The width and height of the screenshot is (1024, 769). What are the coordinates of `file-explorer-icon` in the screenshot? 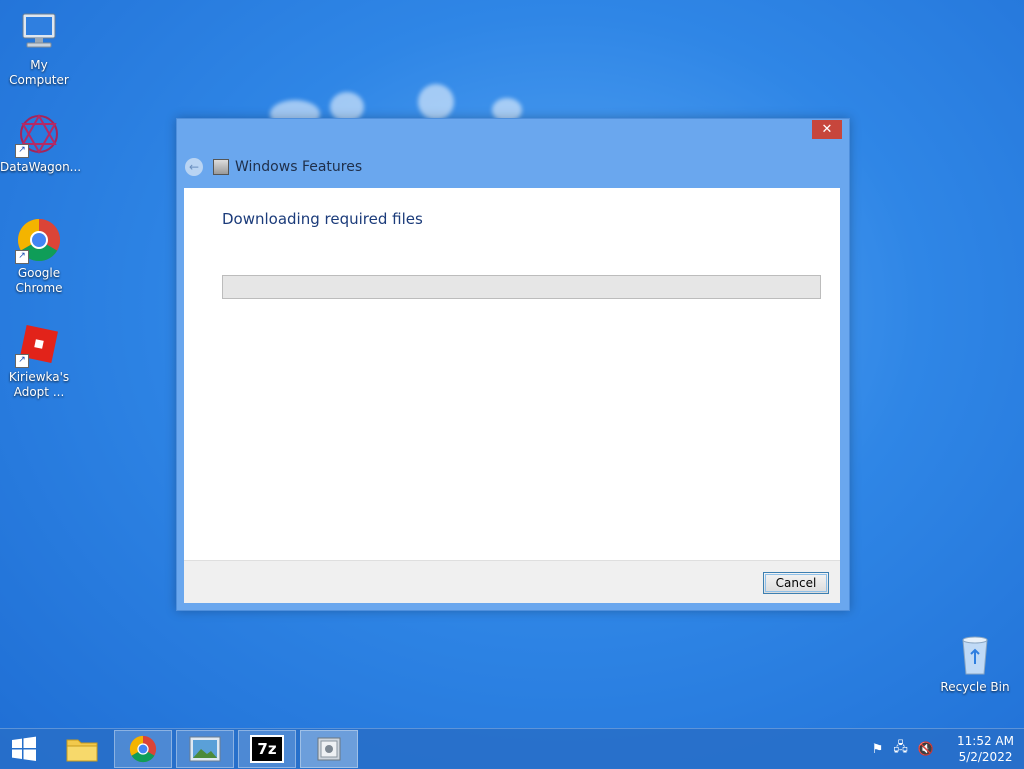 It's located at (82, 750).